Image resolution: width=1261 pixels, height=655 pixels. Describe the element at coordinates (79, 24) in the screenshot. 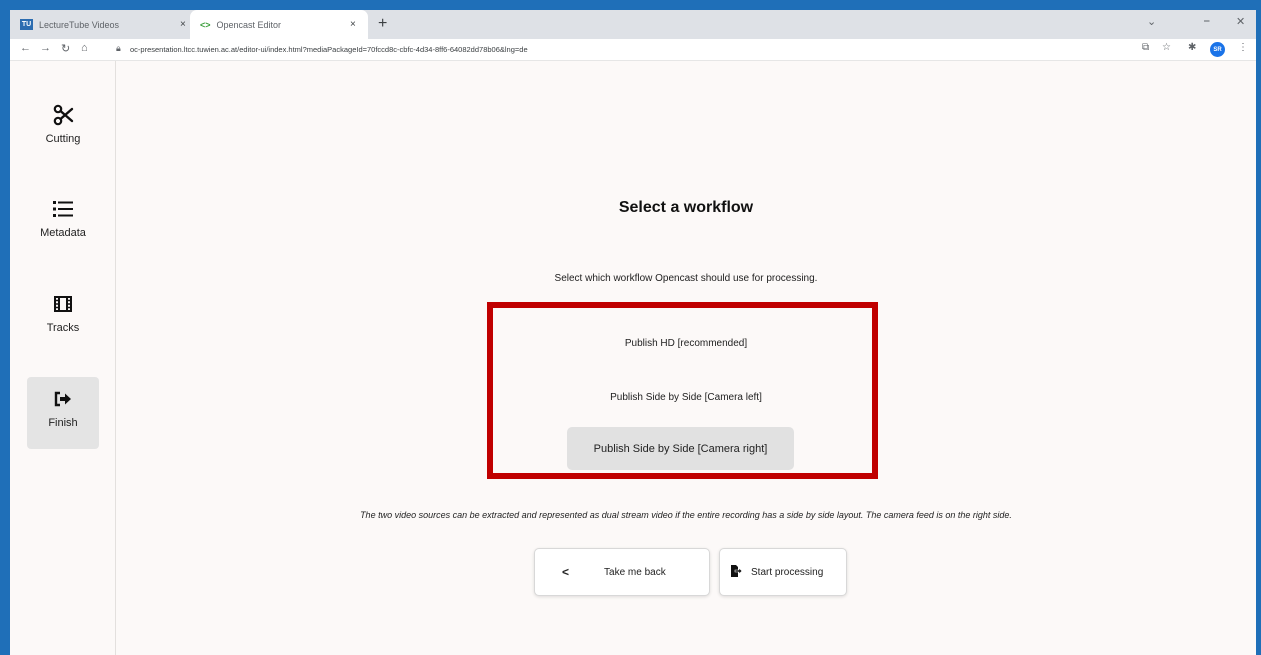

I see `tab-title: LectureTube Videos` at that location.